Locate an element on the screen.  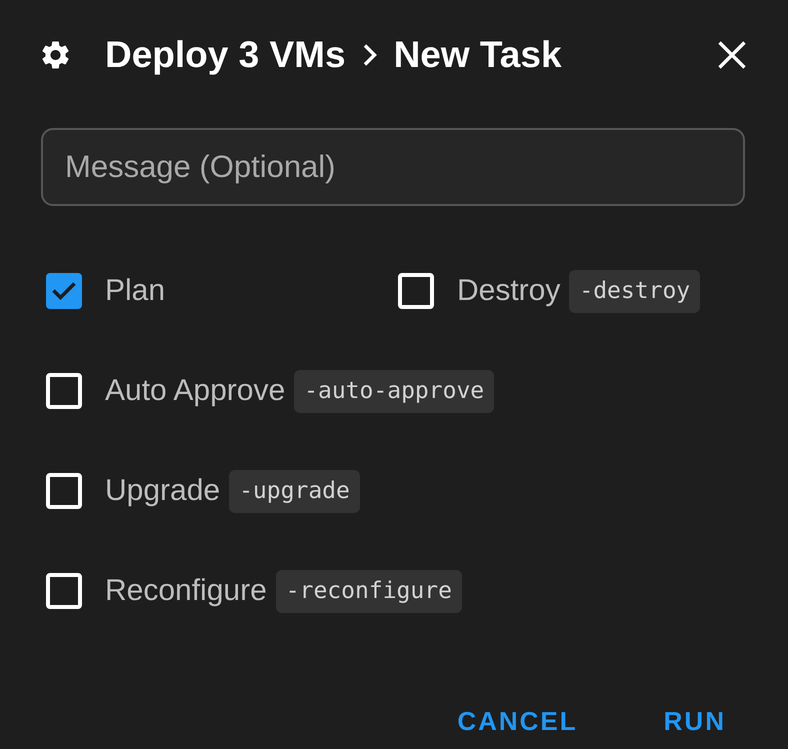
chevron-right-icon is located at coordinates (369, 55).